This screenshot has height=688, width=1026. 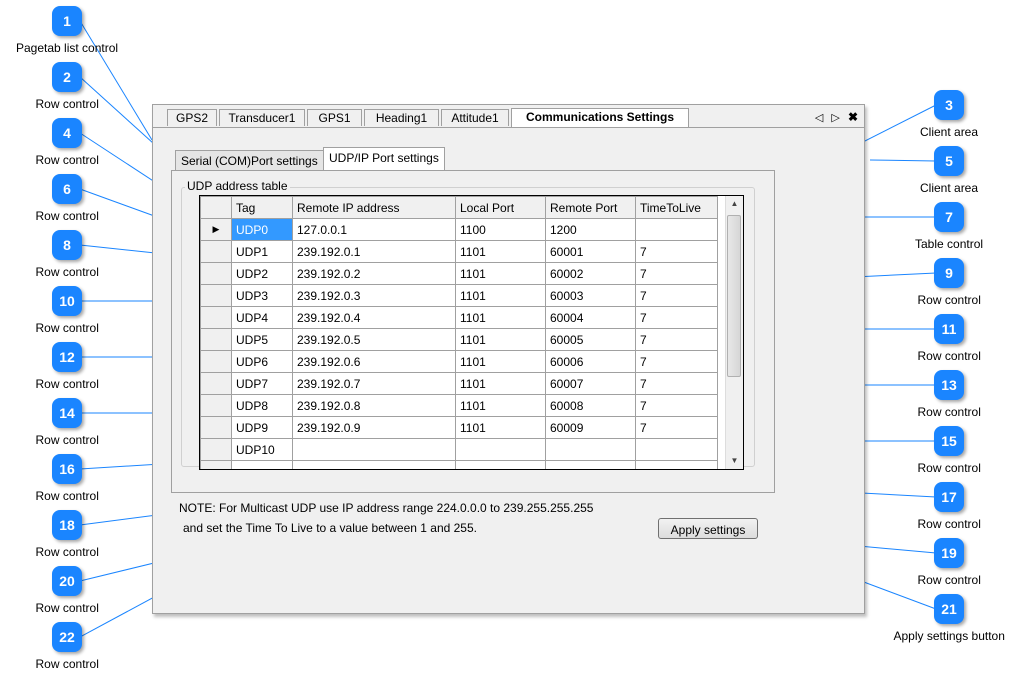 I want to click on table-row, so click(x=459, y=464).